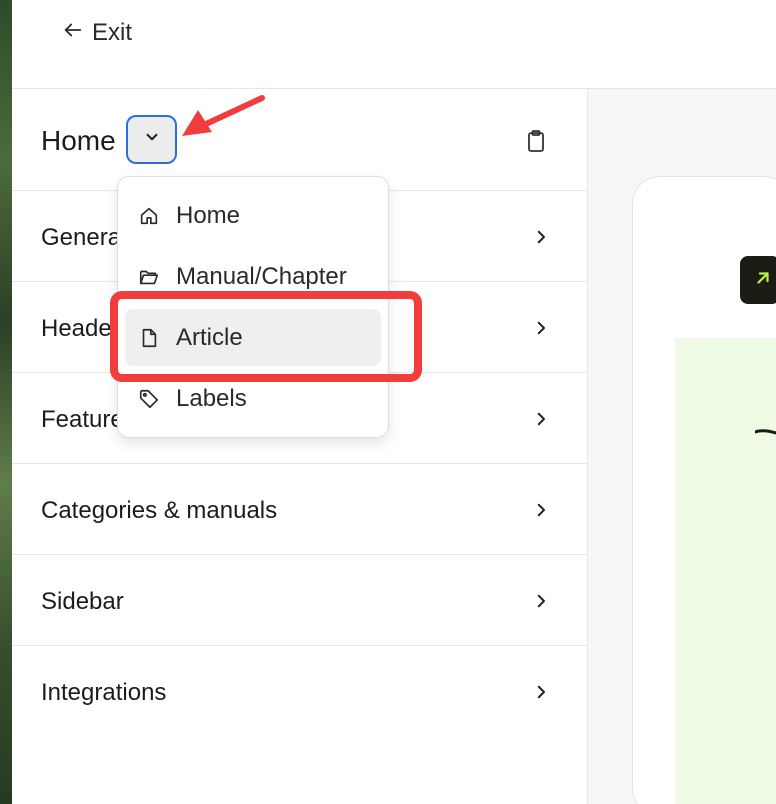  Describe the element at coordinates (223, 115) in the screenshot. I see `annotation-arrow-icon` at that location.